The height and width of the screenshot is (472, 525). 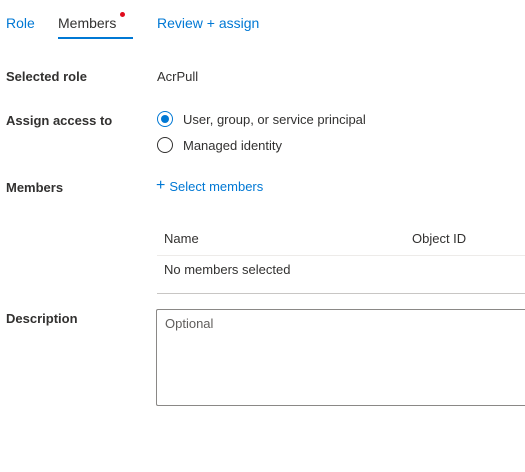 I want to click on select-members-button: + Select members, so click(x=209, y=186).